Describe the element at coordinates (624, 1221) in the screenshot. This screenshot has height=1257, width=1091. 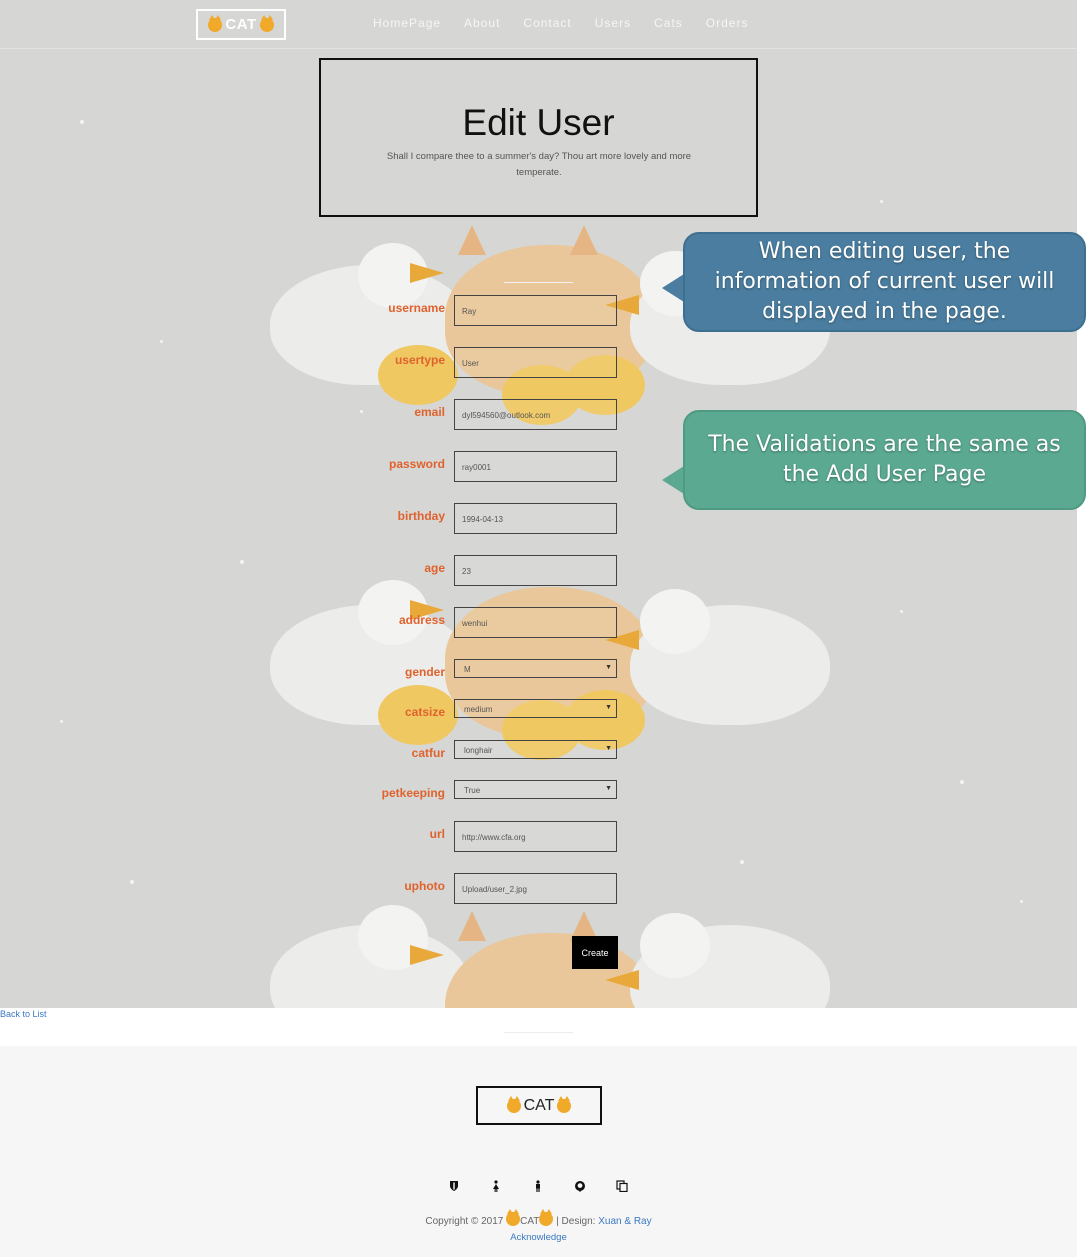
I see `designers-link: Xuan & Ray` at that location.